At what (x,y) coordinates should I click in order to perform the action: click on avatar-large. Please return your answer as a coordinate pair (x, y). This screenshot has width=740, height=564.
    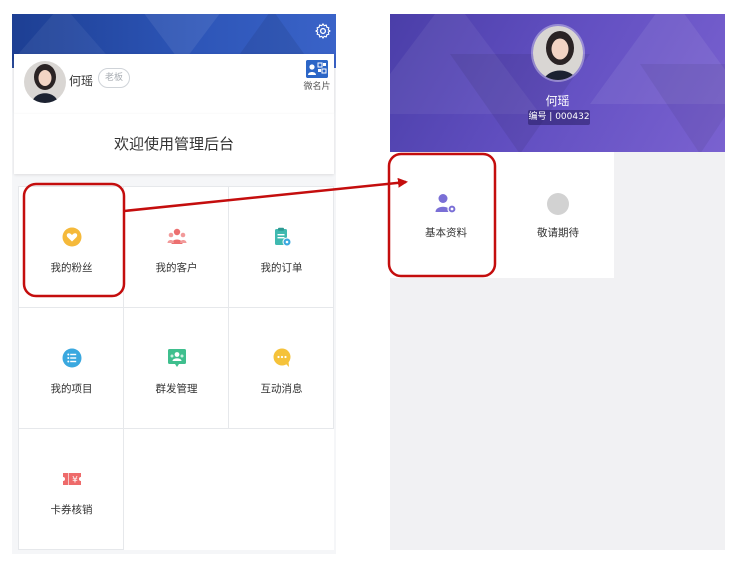
    Looking at the image, I should click on (558, 53).